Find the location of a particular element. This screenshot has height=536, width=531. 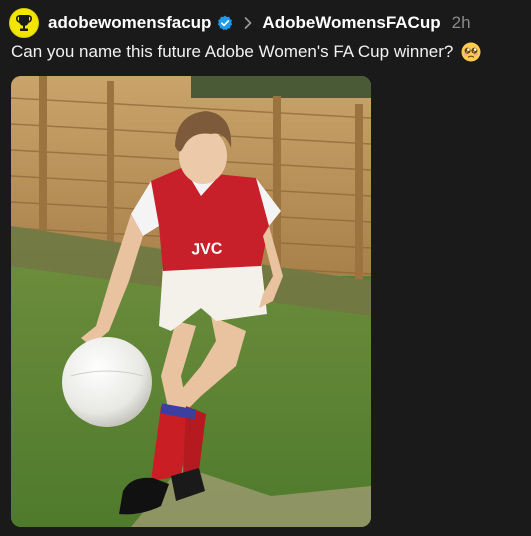

avatar is located at coordinates (24, 23).